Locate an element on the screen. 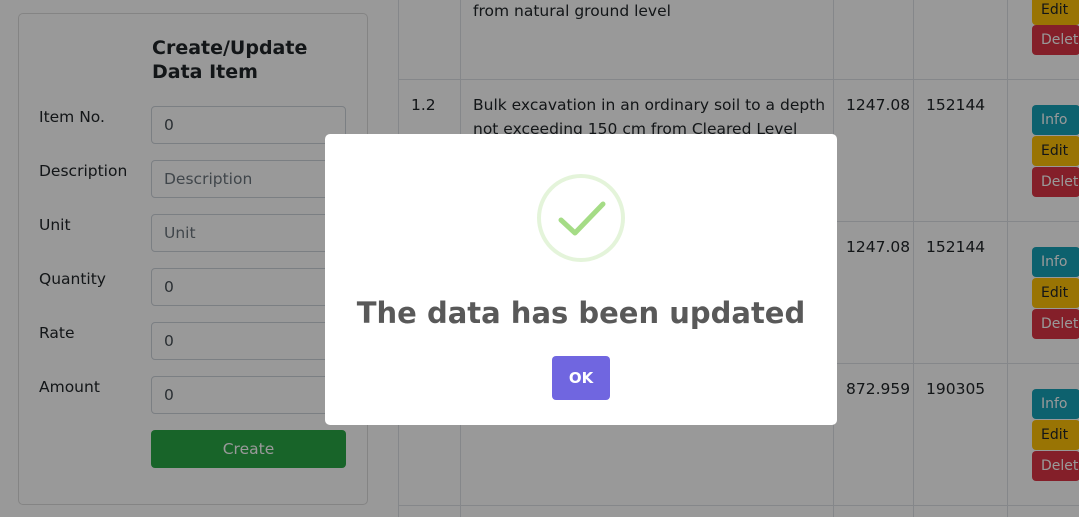 Image resolution: width=1079 pixels, height=517 pixels. ok-button: OK is located at coordinates (581, 378).